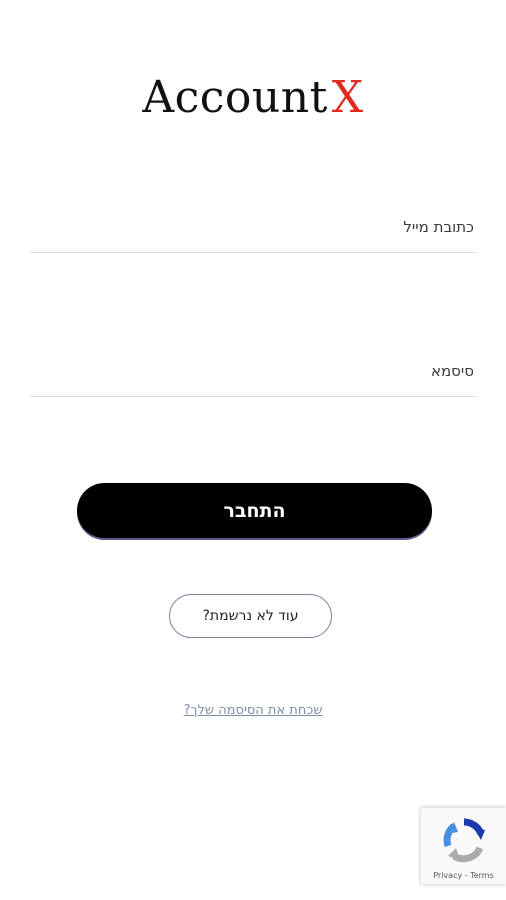 Image resolution: width=506 pixels, height=900 pixels. What do you see at coordinates (254, 510) in the screenshot?
I see `login-button: התחבר` at bounding box center [254, 510].